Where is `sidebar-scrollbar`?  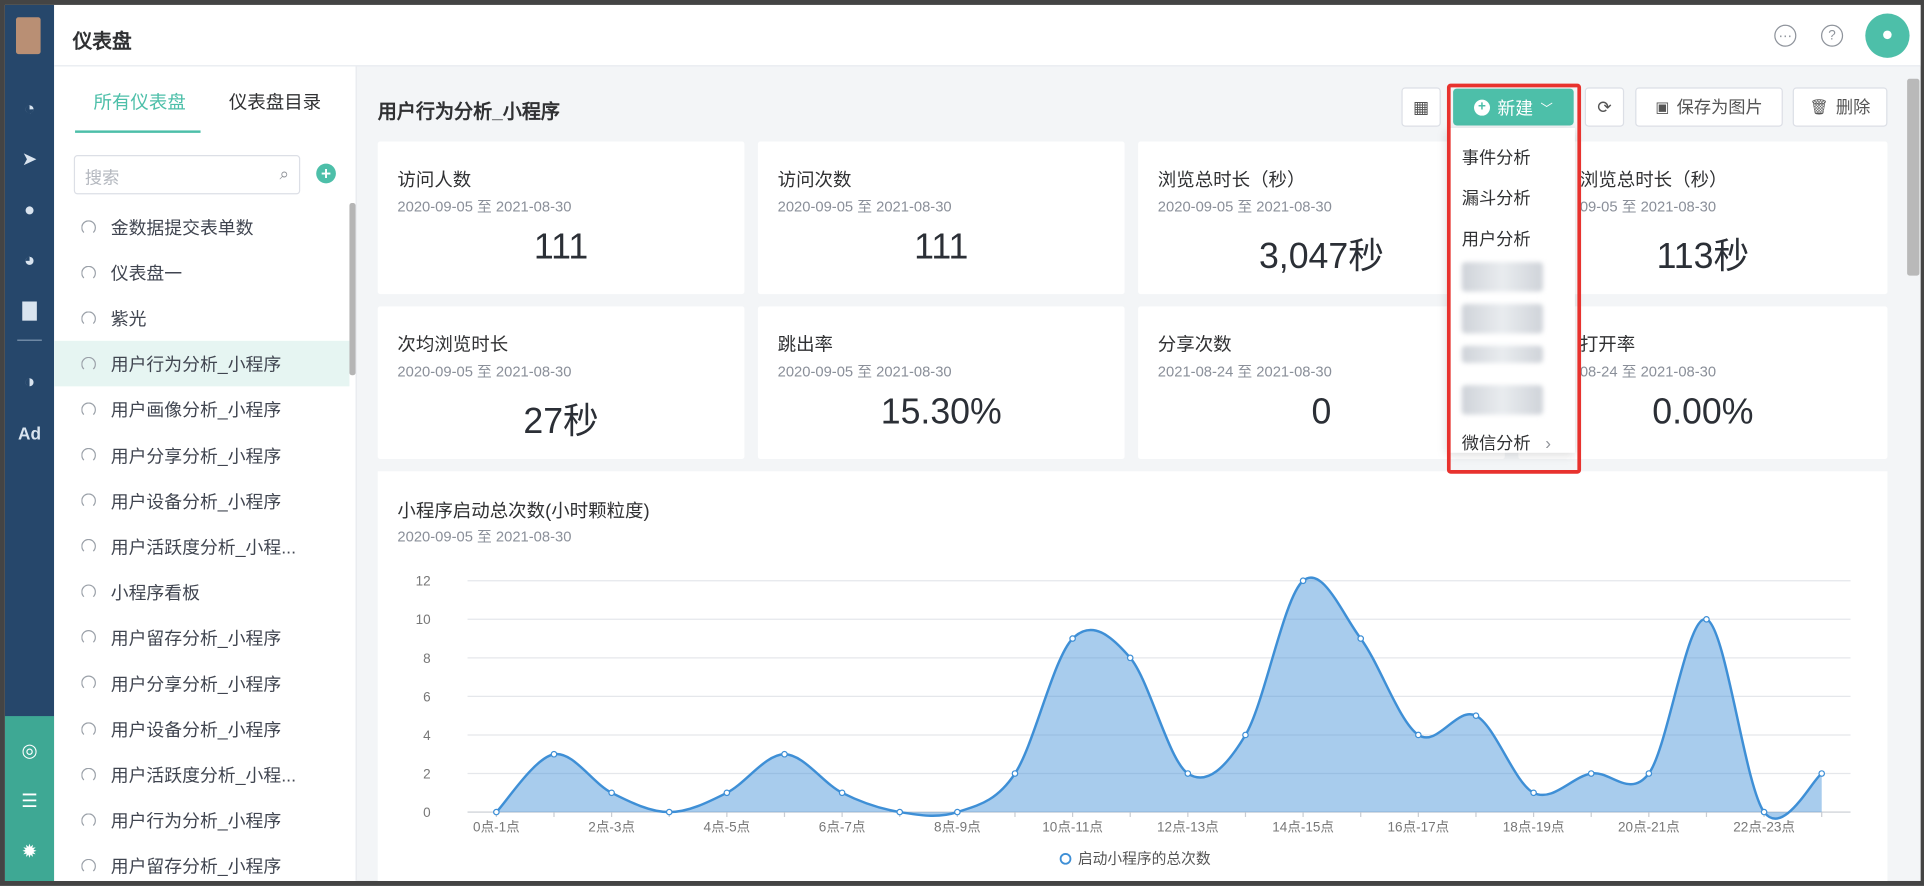
sidebar-scrollbar is located at coordinates (352, 289).